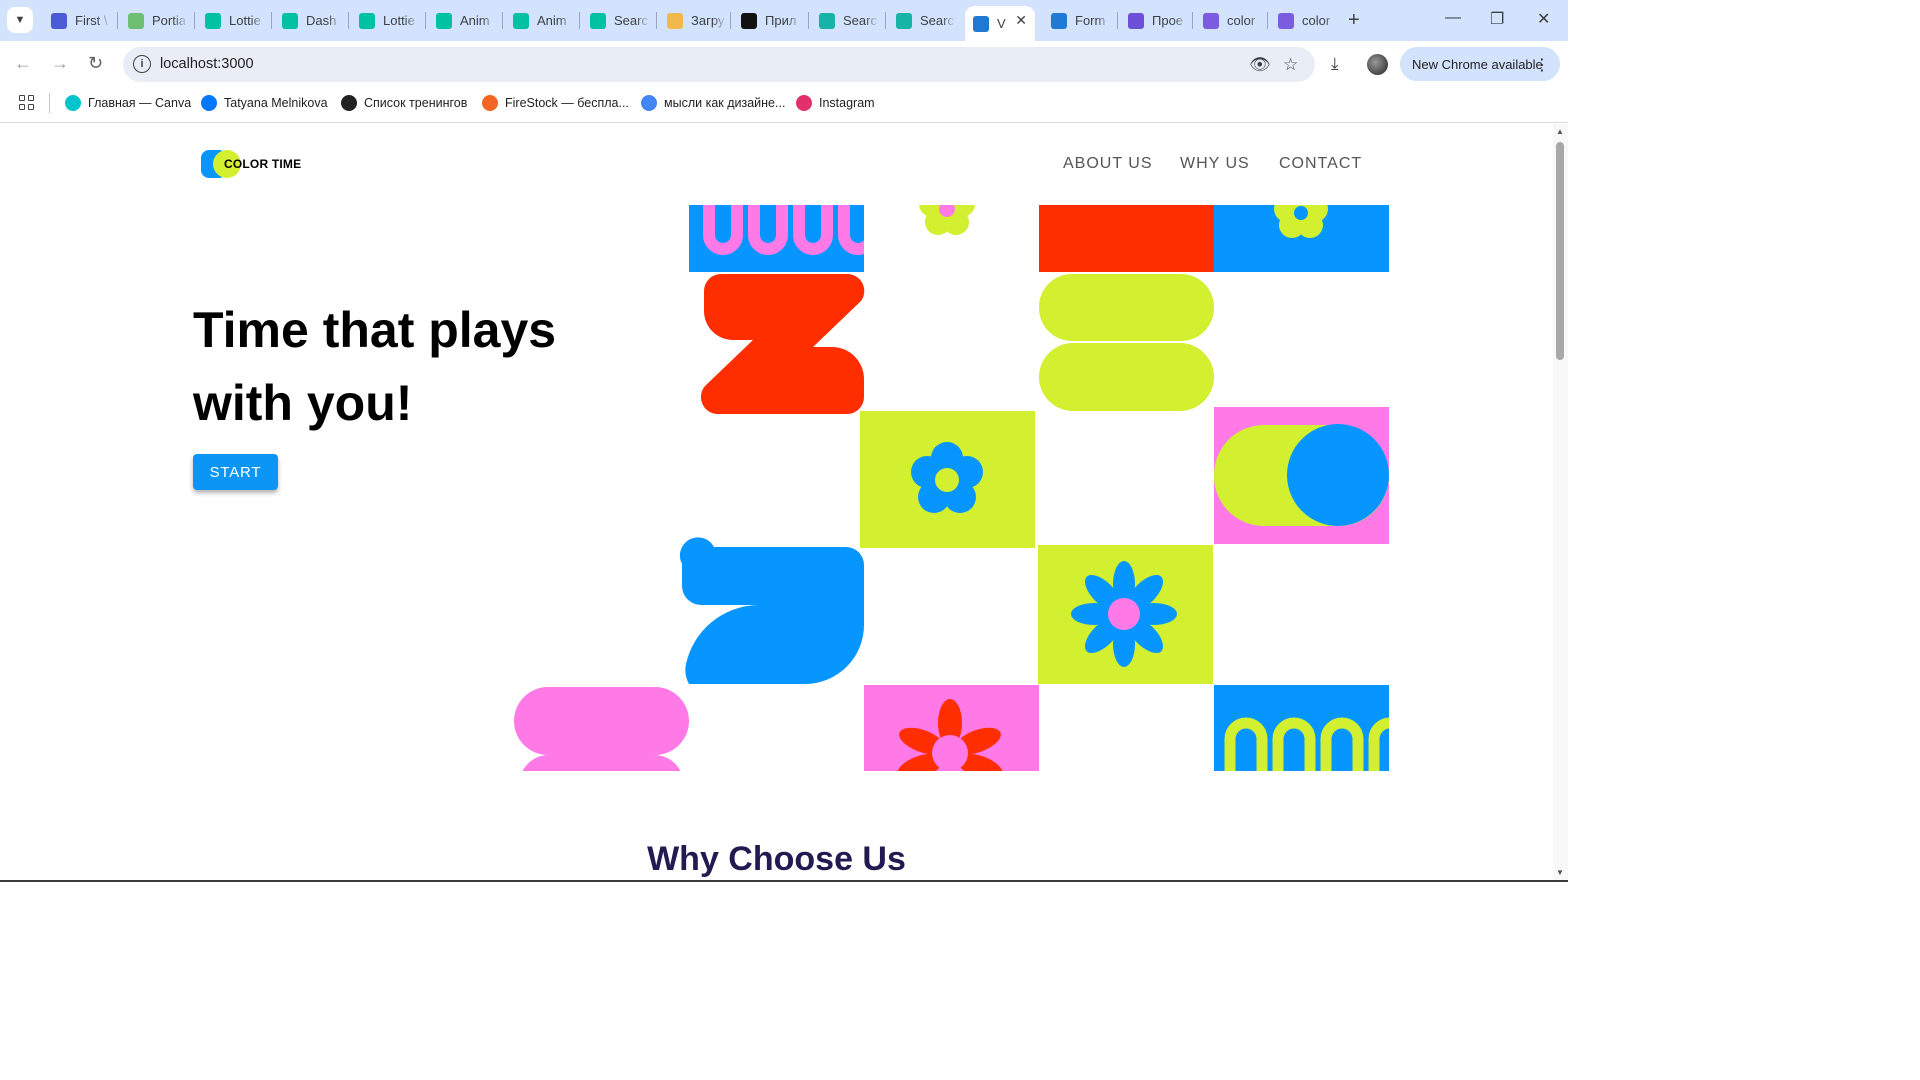 Image resolution: width=1920 pixels, height=1080 pixels. I want to click on bookmark-favicon-icon, so click(804, 103).